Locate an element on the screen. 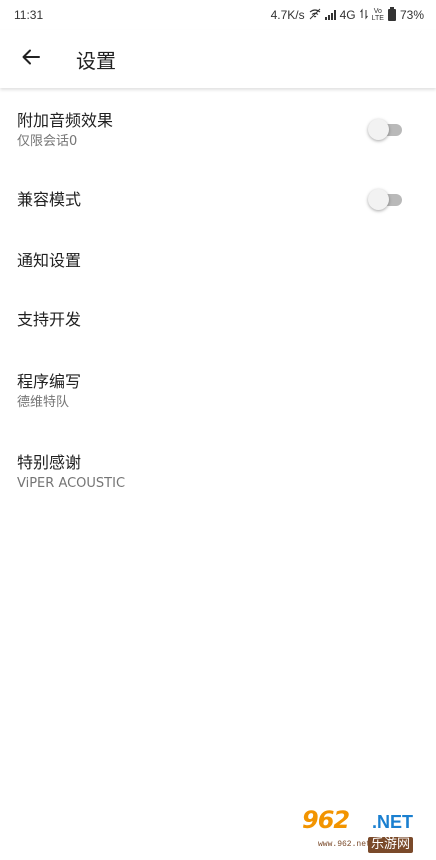  extra-audio-effects-toggle is located at coordinates (386, 130).